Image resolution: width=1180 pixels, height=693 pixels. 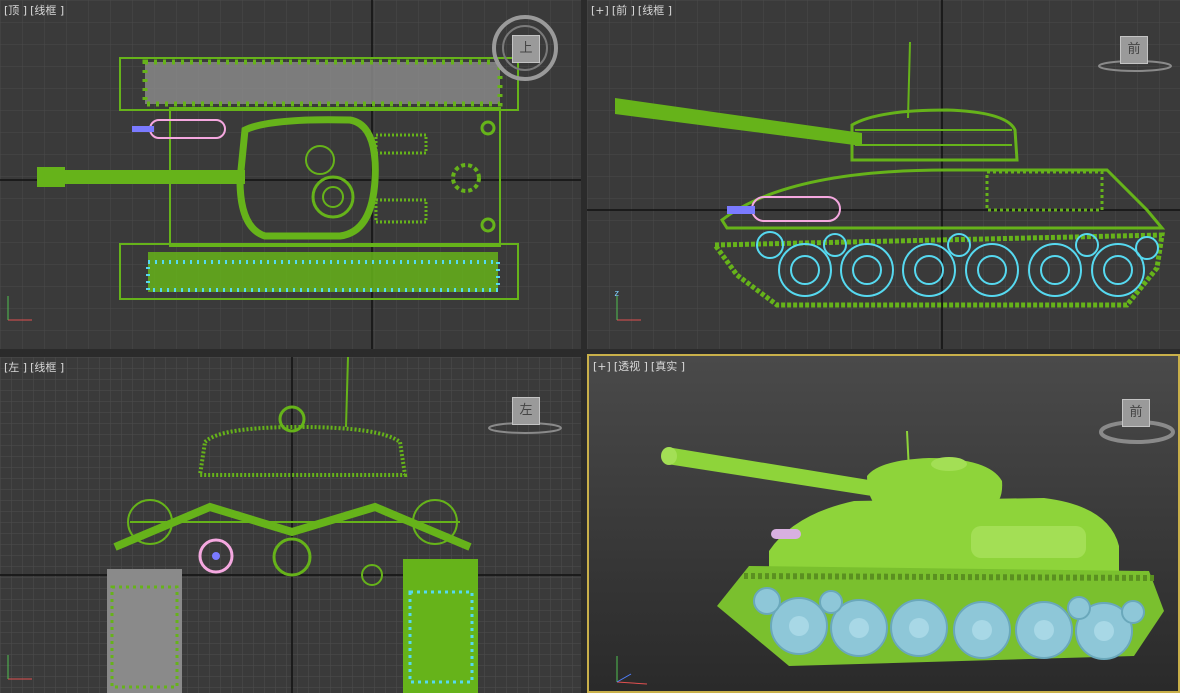 What do you see at coordinates (600, 10) in the screenshot?
I see `viewport-plus-front: [+]` at bounding box center [600, 10].